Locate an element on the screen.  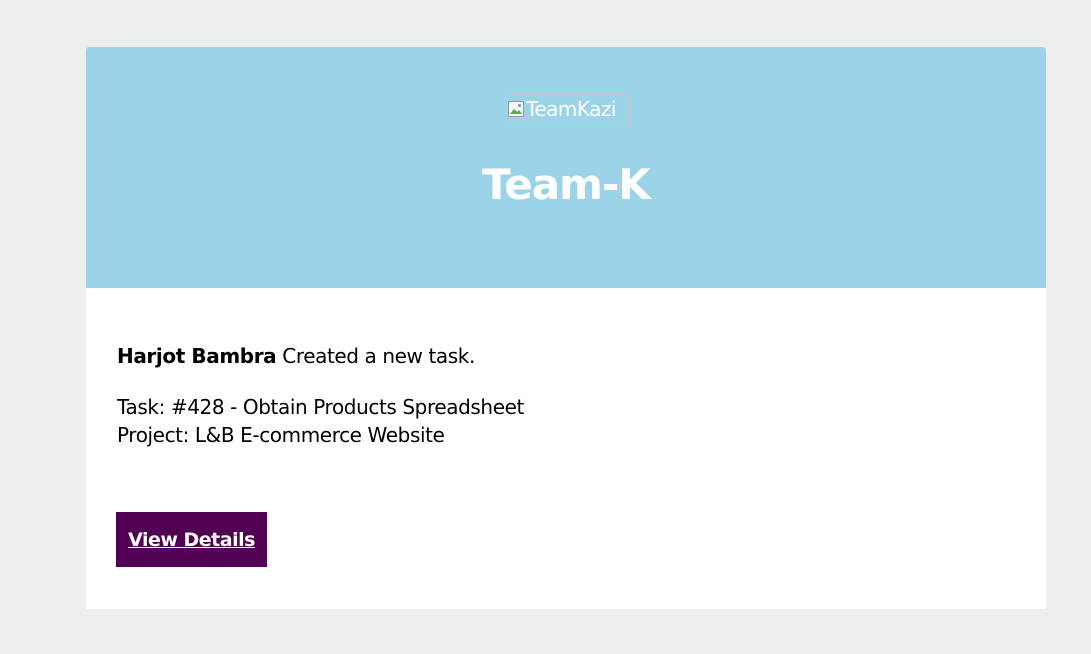
activity-line: Harjot Bambra Created a new task. is located at coordinates (566, 356).